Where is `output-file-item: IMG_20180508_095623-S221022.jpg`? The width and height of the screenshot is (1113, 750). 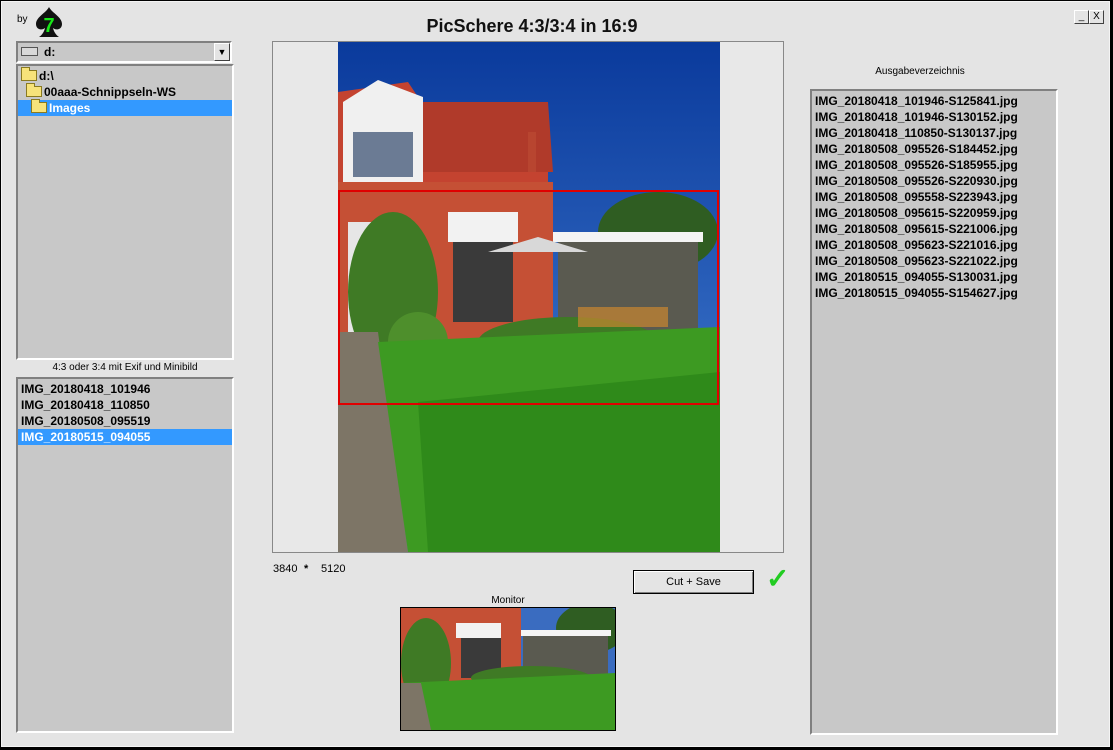
output-file-item: IMG_20180508_095623-S221022.jpg is located at coordinates (934, 261).